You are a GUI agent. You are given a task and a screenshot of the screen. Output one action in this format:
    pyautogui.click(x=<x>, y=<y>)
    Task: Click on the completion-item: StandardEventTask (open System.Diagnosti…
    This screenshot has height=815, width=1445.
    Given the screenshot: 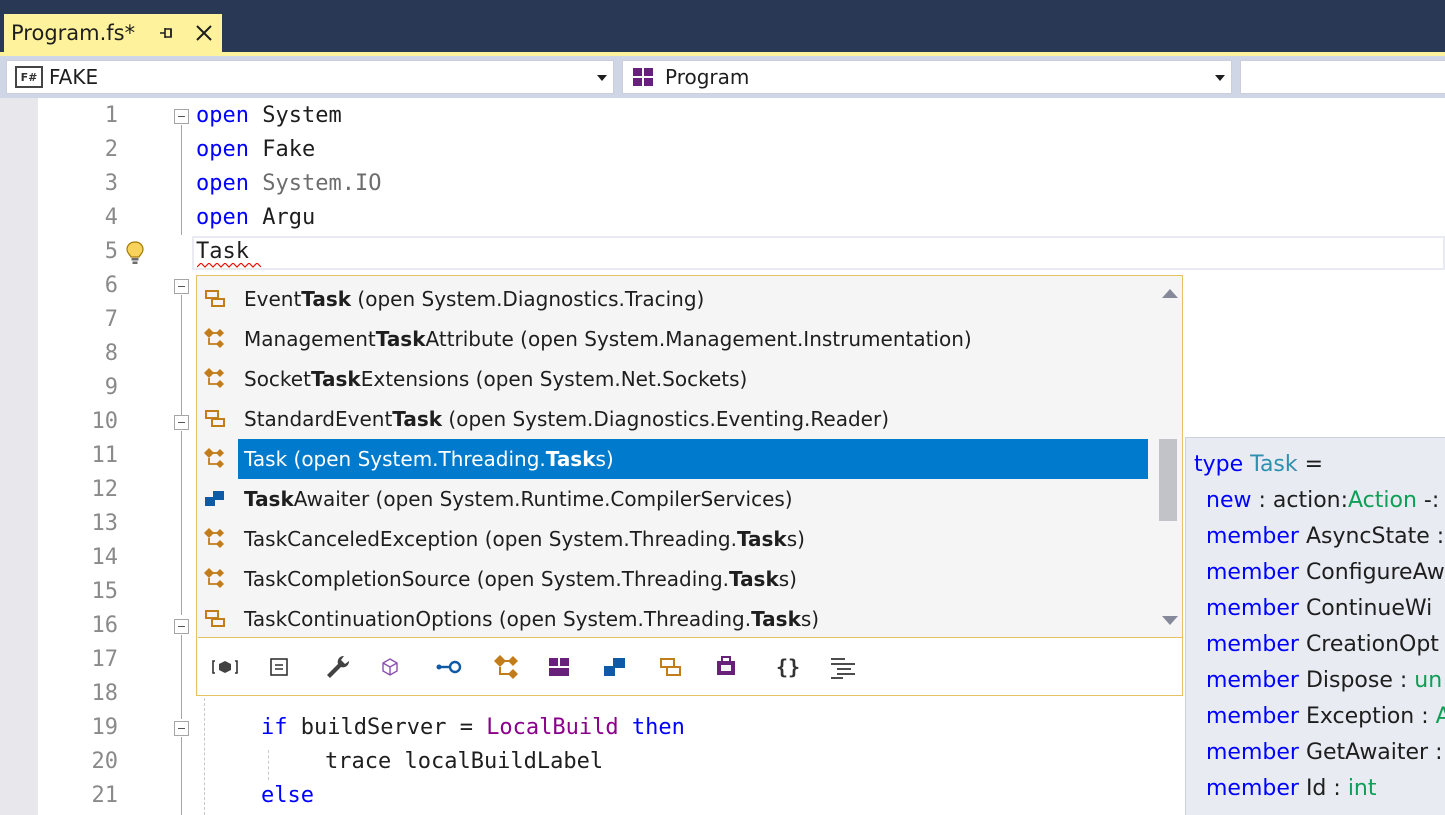 What is the action you would take?
    pyautogui.click(x=673, y=419)
    